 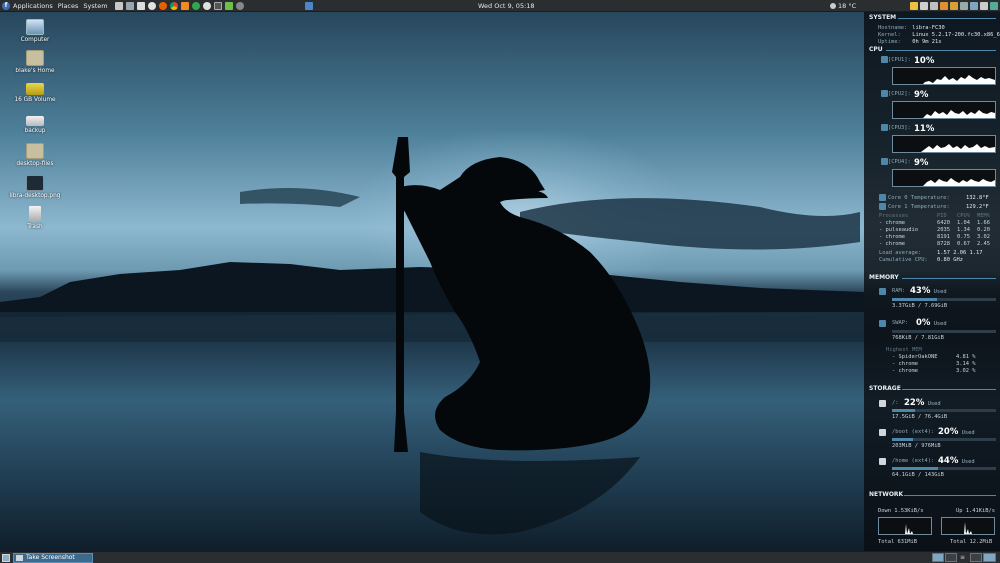 What do you see at coordinates (33, 6) in the screenshot?
I see `menu-applications: Applications` at bounding box center [33, 6].